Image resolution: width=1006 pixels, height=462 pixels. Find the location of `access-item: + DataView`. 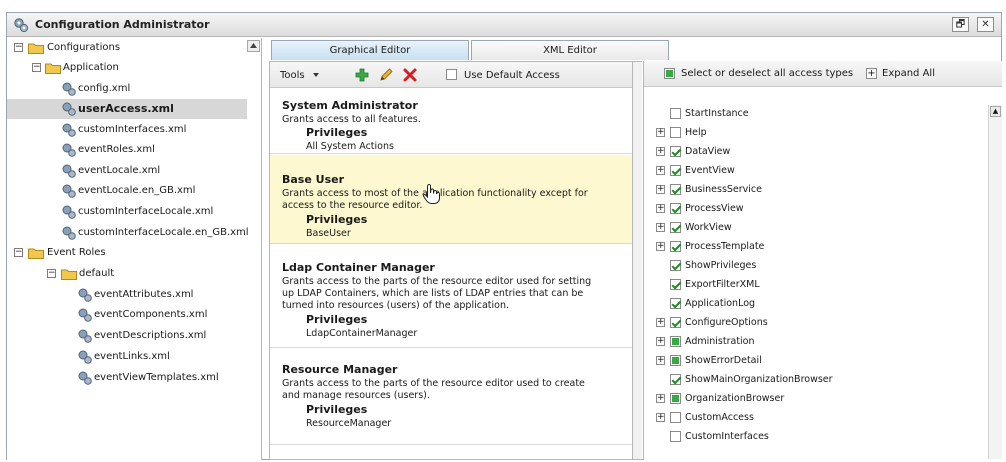

access-item: + DataView is located at coordinates (814, 152).